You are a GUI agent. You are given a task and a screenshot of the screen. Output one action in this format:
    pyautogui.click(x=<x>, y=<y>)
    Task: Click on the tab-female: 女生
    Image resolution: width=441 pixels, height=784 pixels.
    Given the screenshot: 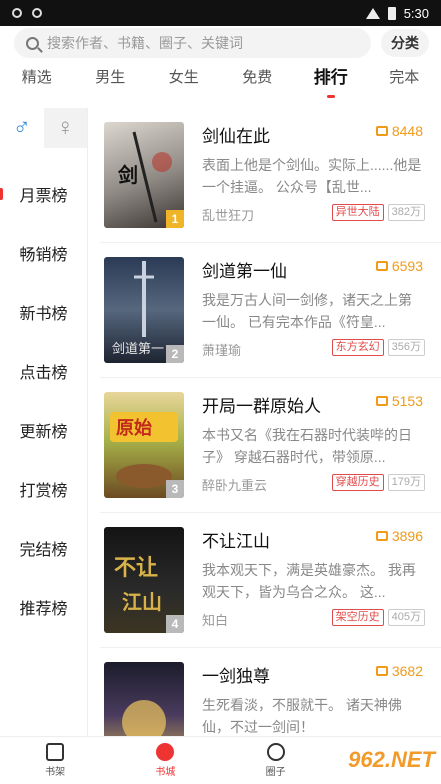 What is the action you would take?
    pyautogui.click(x=184, y=80)
    